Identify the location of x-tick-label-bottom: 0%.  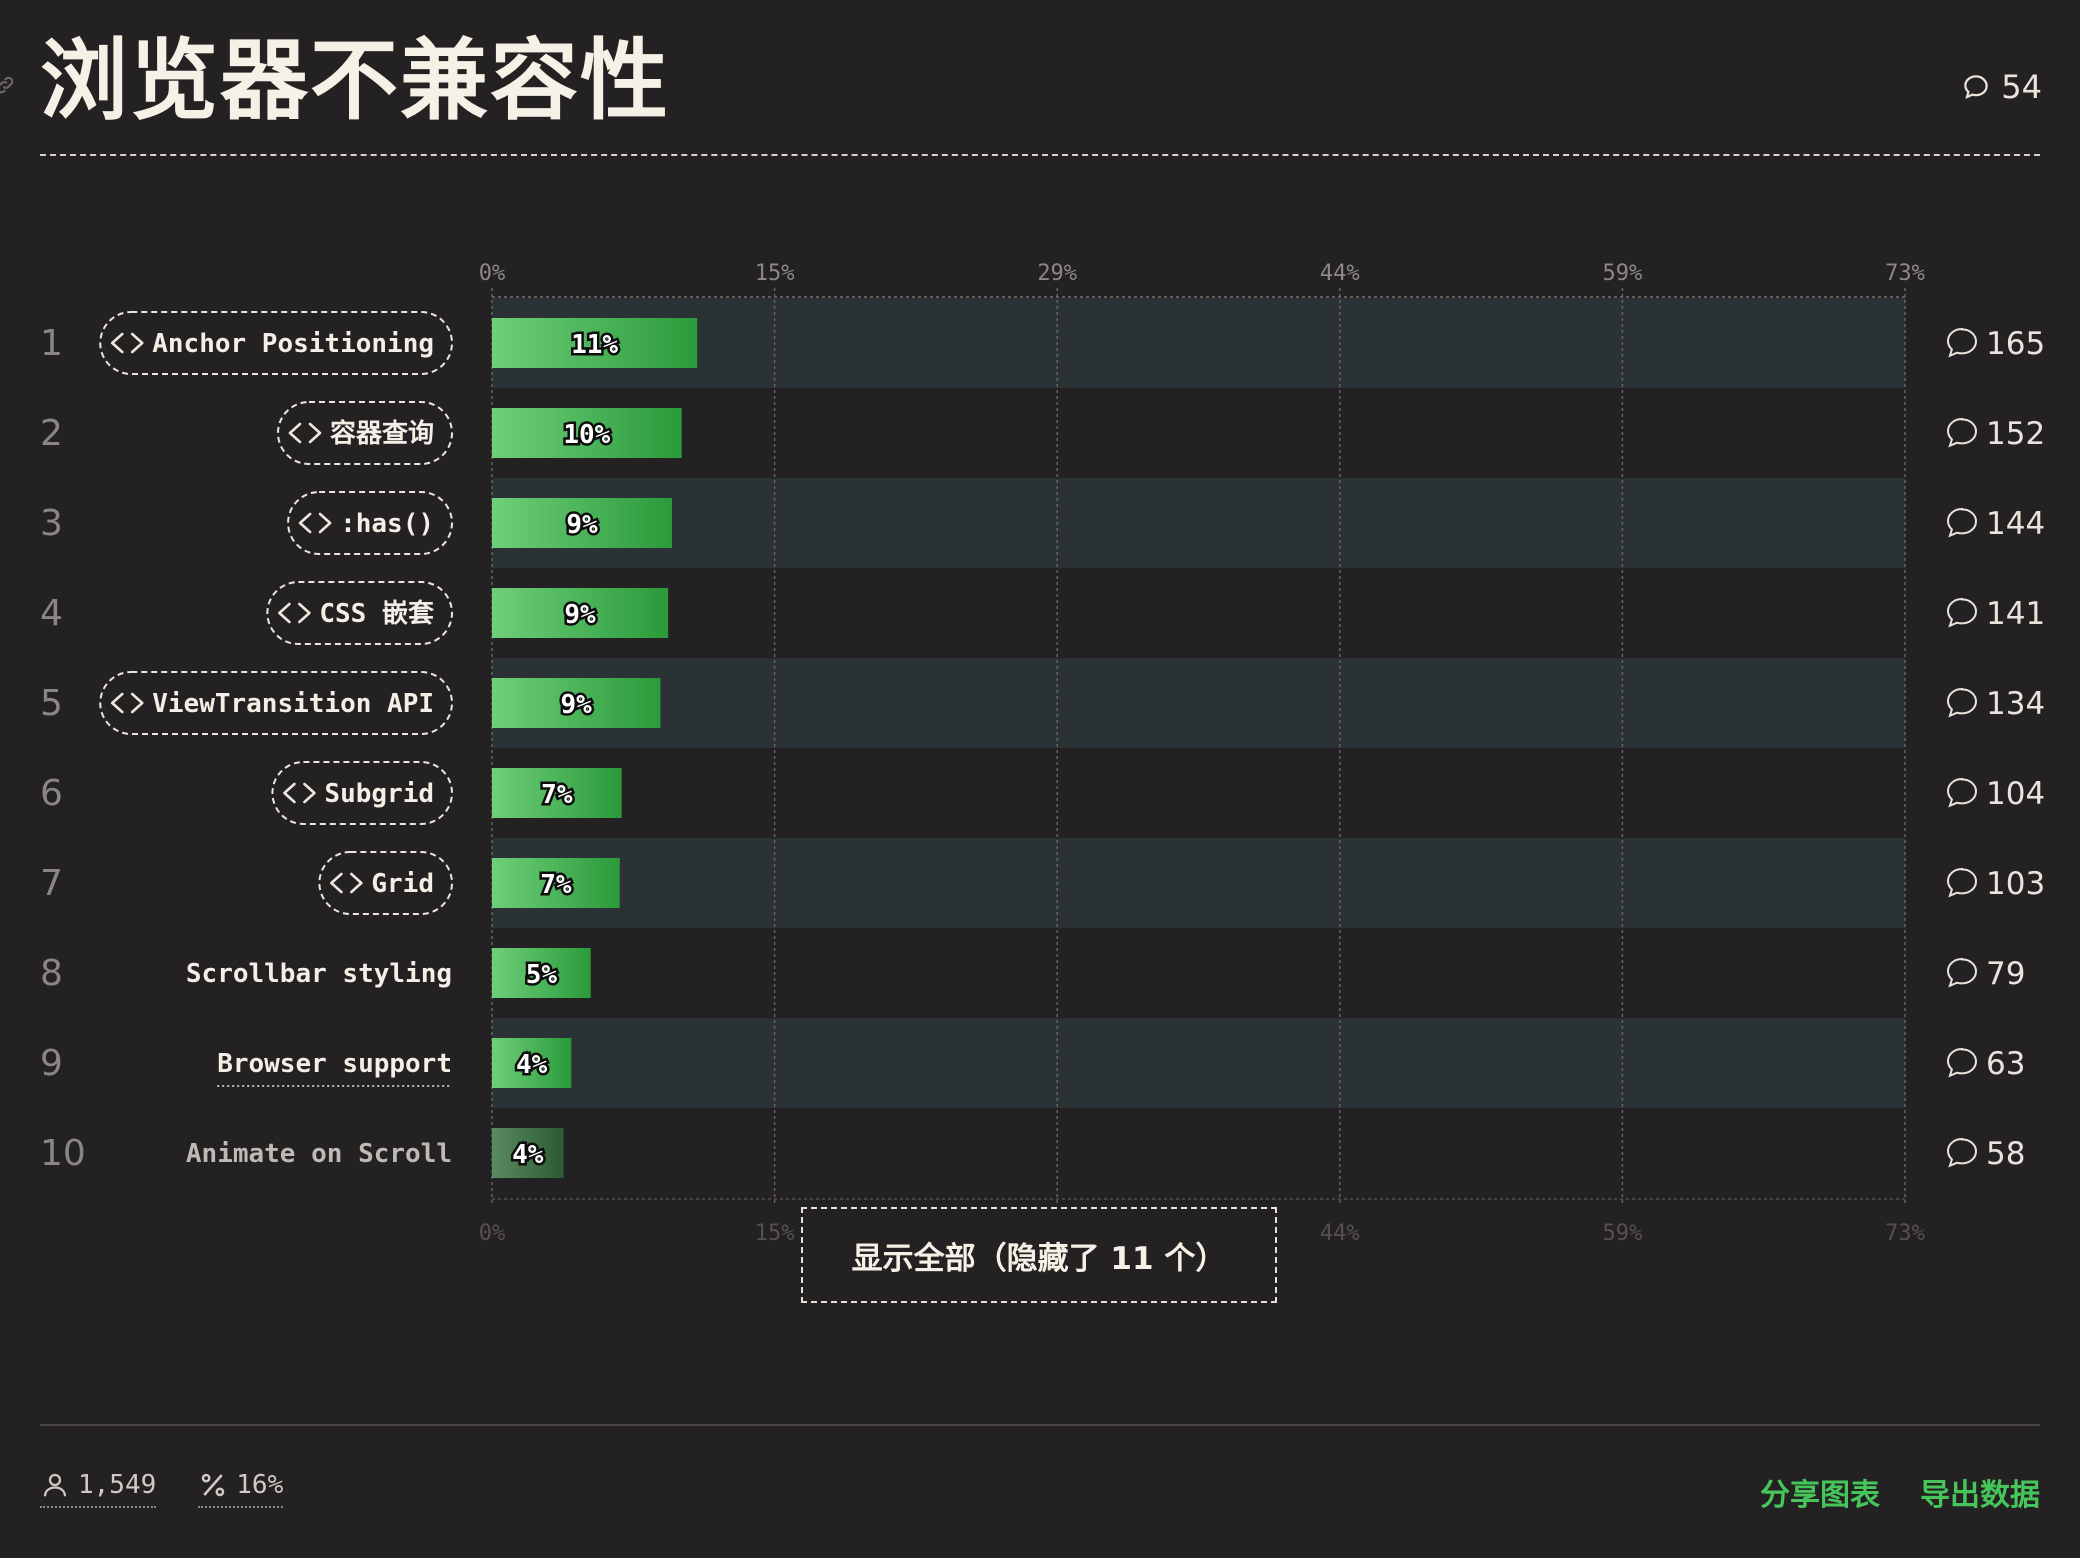
(492, 1233).